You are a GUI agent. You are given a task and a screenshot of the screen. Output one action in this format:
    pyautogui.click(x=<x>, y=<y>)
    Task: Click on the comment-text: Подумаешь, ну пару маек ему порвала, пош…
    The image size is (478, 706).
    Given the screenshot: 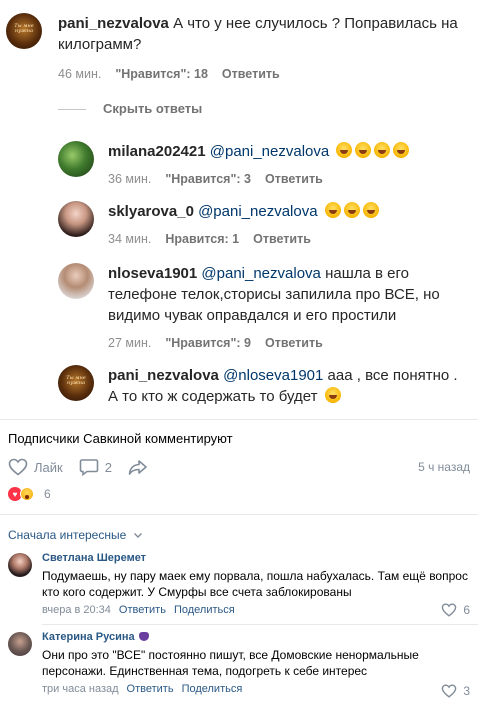 What is the action you would take?
    pyautogui.click(x=255, y=584)
    